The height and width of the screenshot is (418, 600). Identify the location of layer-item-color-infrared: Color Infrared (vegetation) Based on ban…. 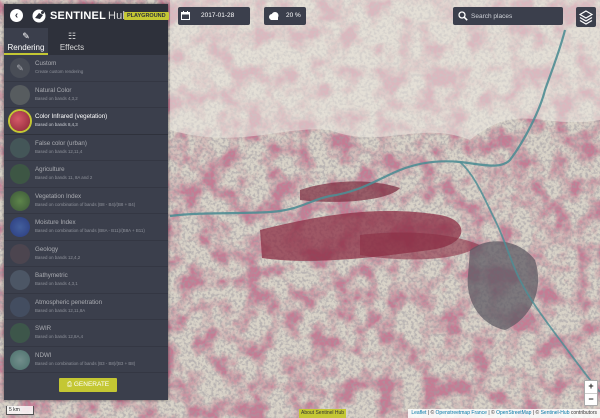
(86, 121).